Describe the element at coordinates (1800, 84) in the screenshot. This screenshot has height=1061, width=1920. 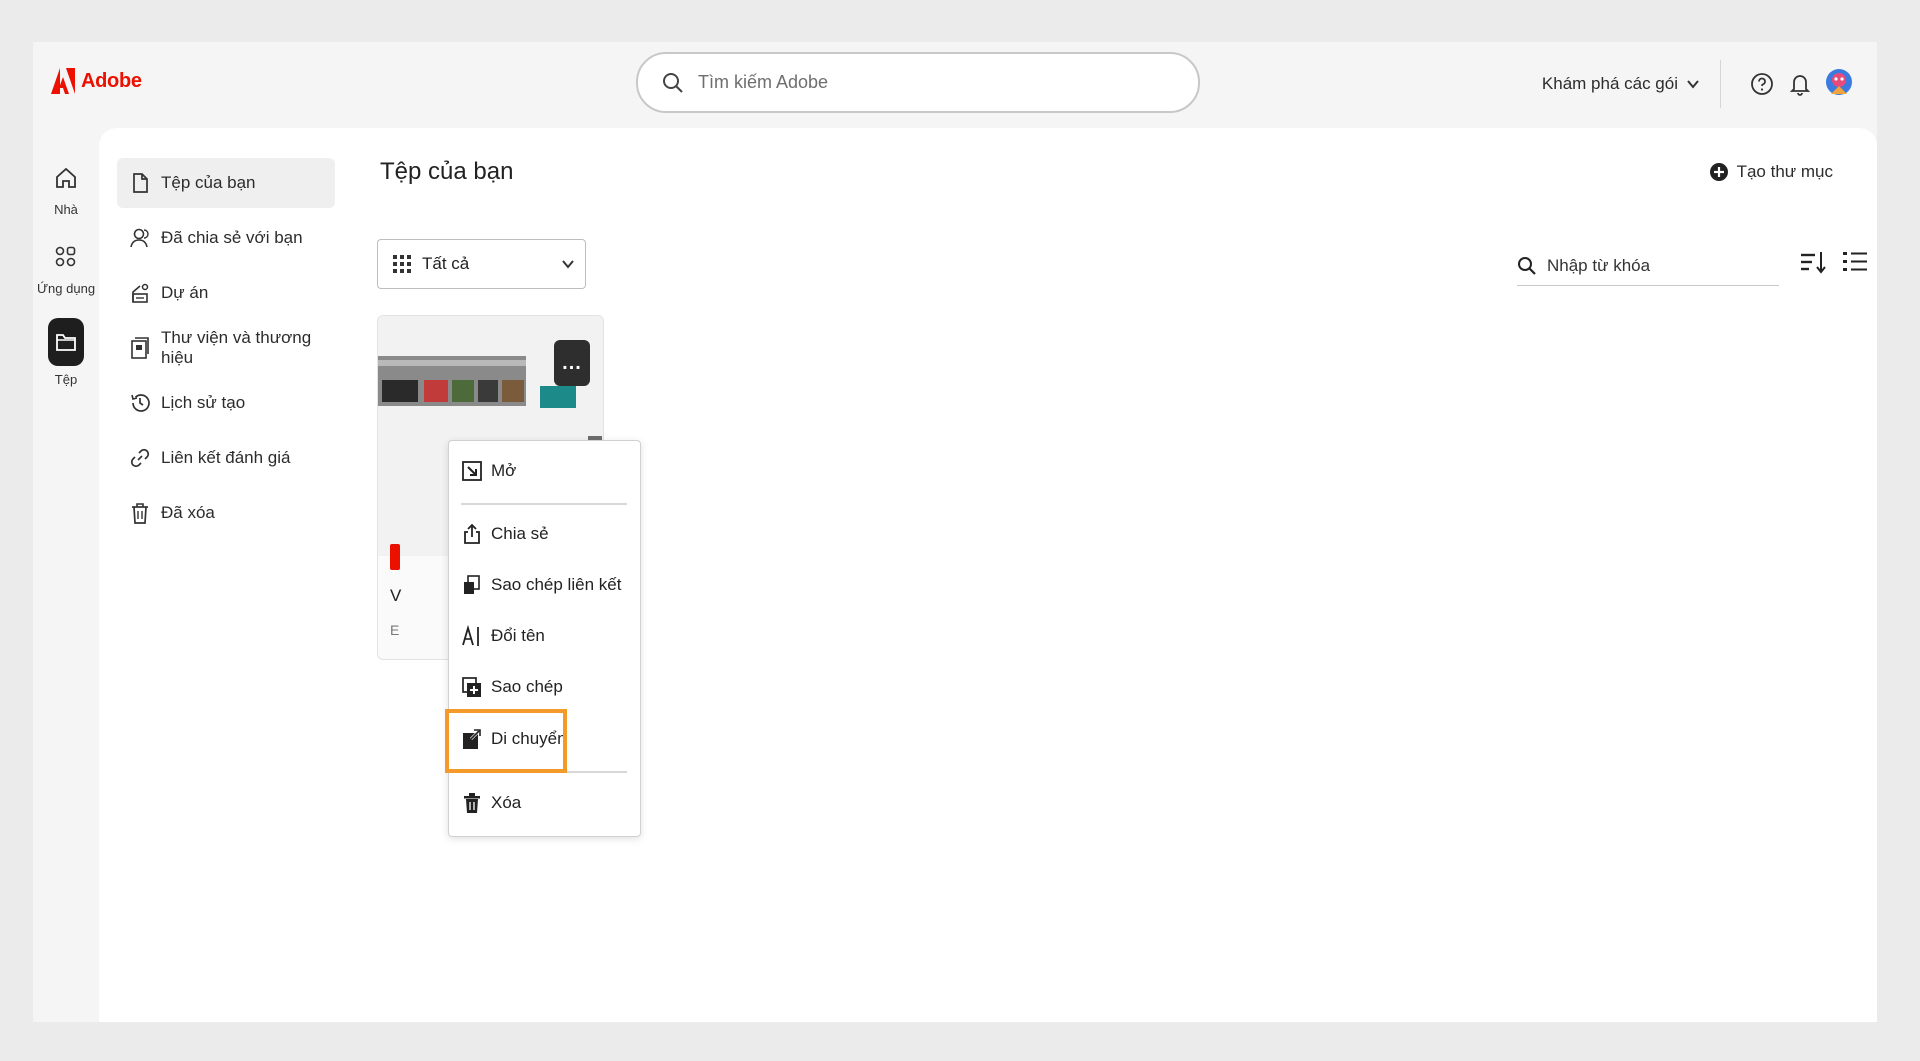
I see `bell-icon` at that location.